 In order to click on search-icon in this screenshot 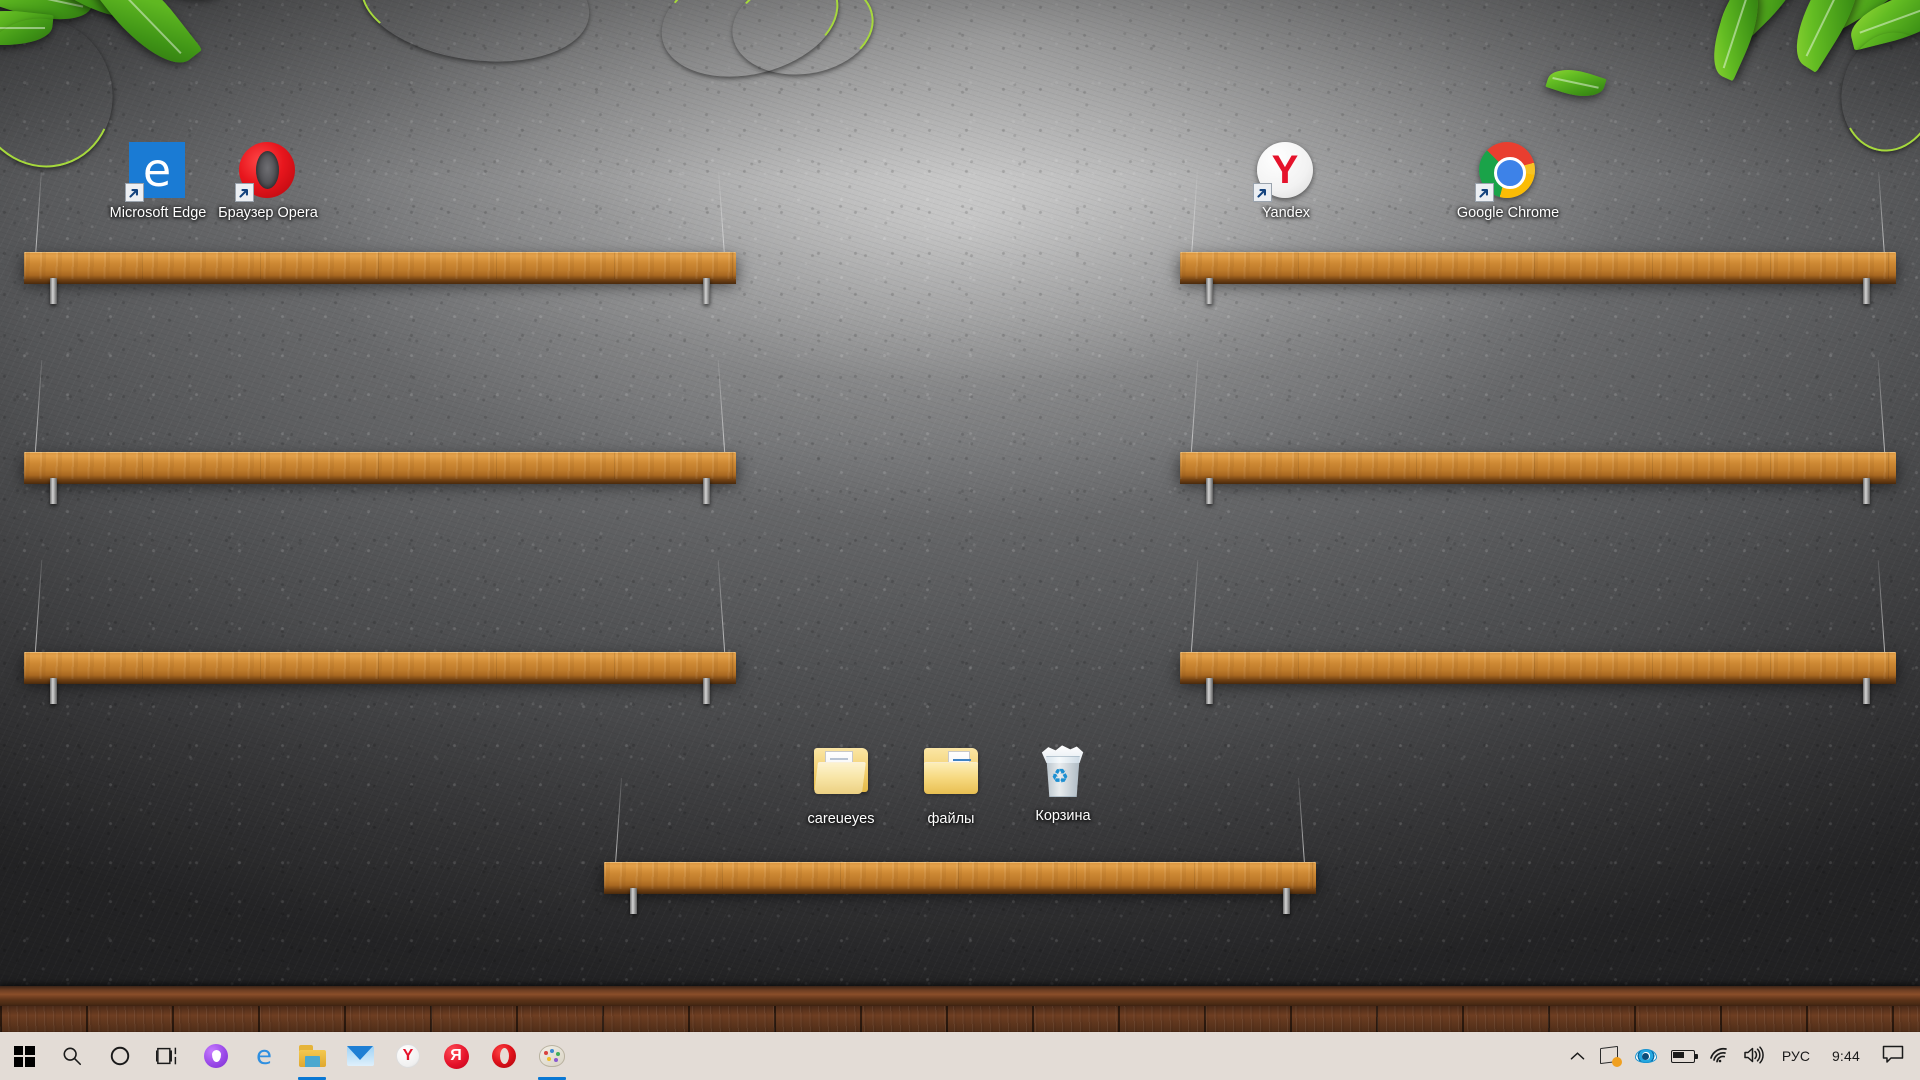, I will do `click(72, 1056)`.